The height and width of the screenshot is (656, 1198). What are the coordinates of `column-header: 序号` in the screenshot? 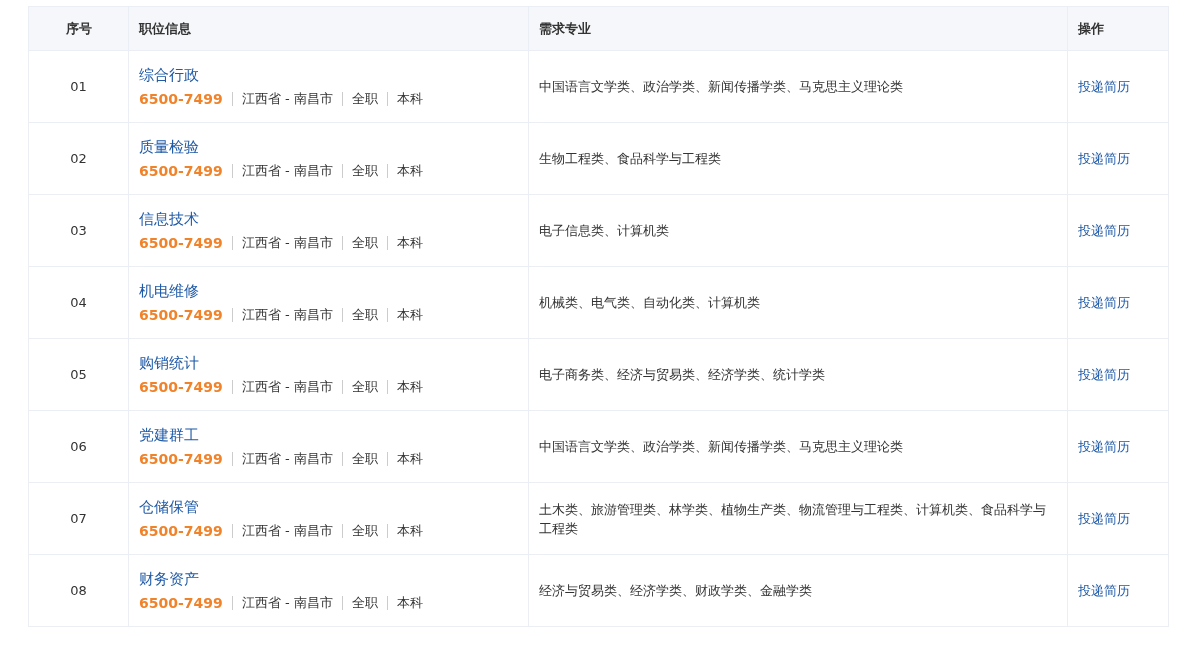 It's located at (79, 29).